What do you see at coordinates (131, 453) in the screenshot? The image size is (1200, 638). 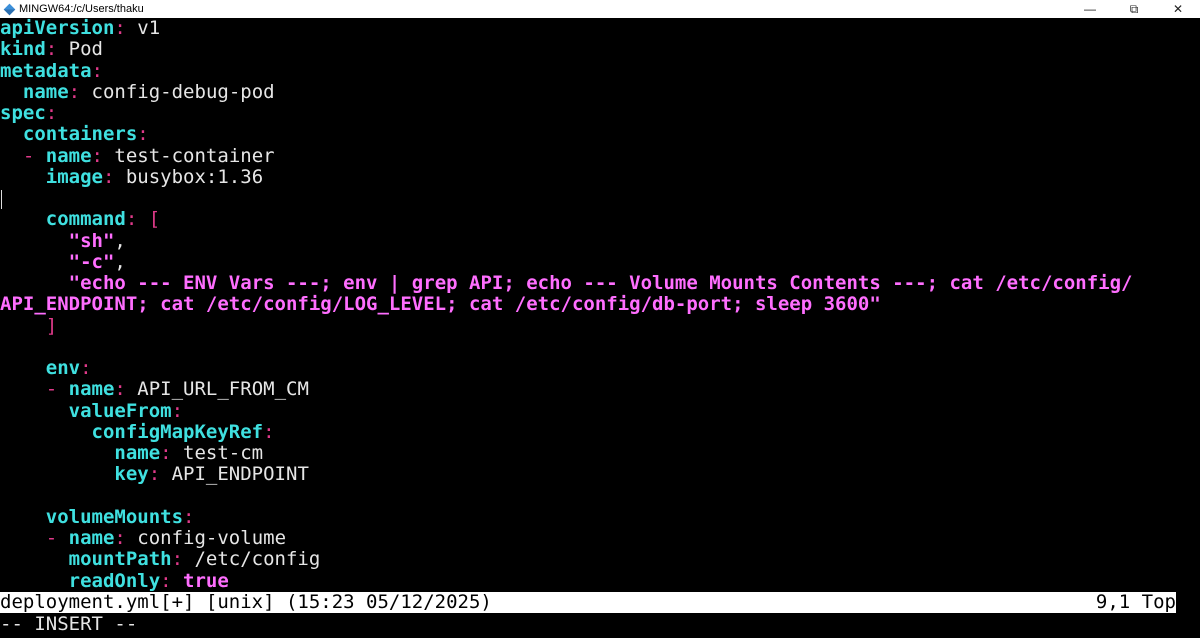 I see `editor-line: name: test-cm` at bounding box center [131, 453].